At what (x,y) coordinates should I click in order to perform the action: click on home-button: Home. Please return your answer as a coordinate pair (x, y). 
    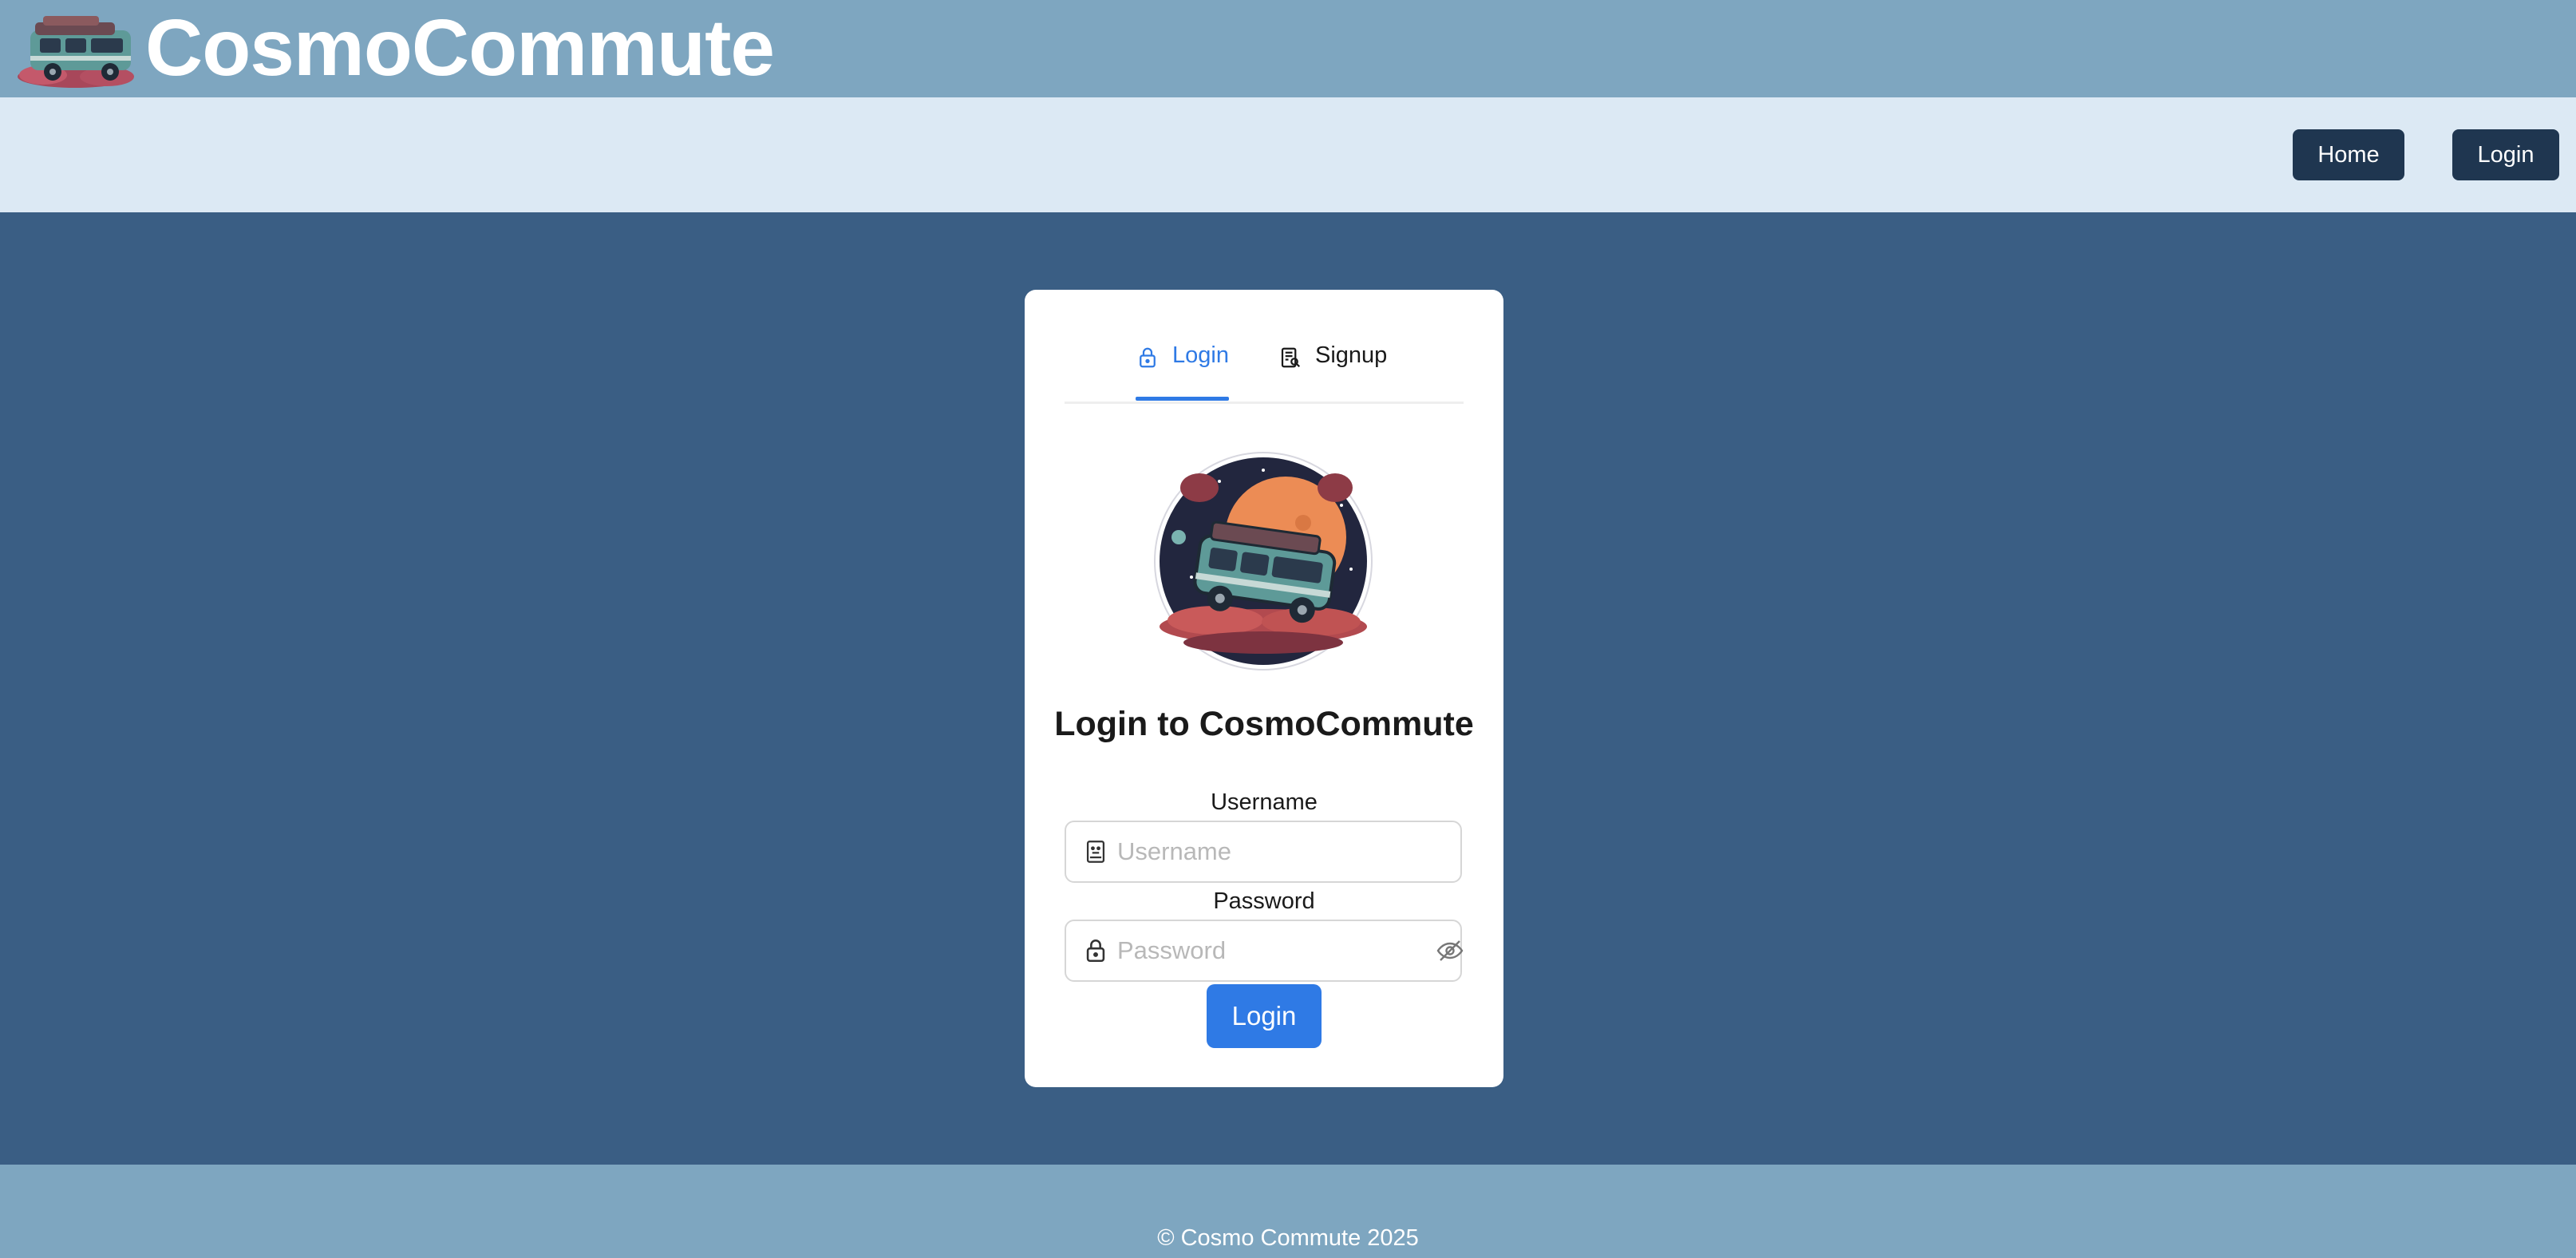
    Looking at the image, I should click on (2348, 154).